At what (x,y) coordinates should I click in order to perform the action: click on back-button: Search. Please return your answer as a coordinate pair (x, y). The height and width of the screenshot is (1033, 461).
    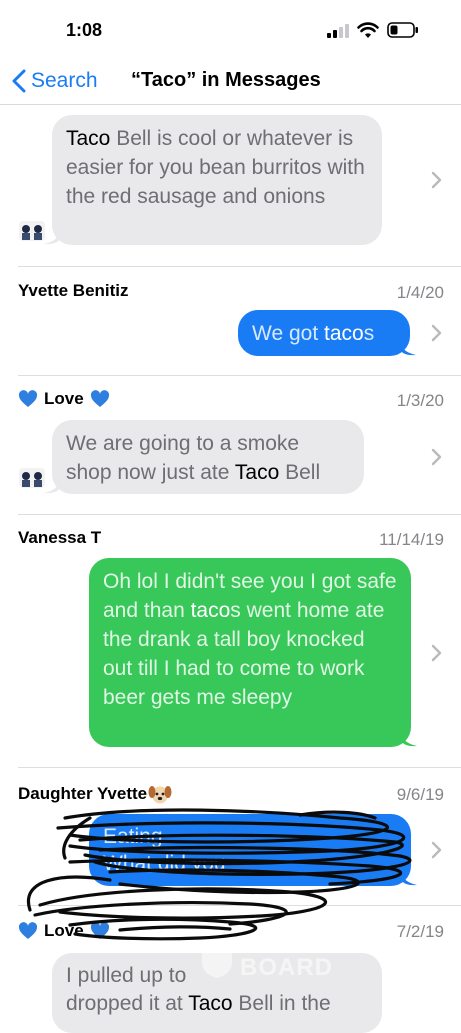
    Looking at the image, I should click on (55, 81).